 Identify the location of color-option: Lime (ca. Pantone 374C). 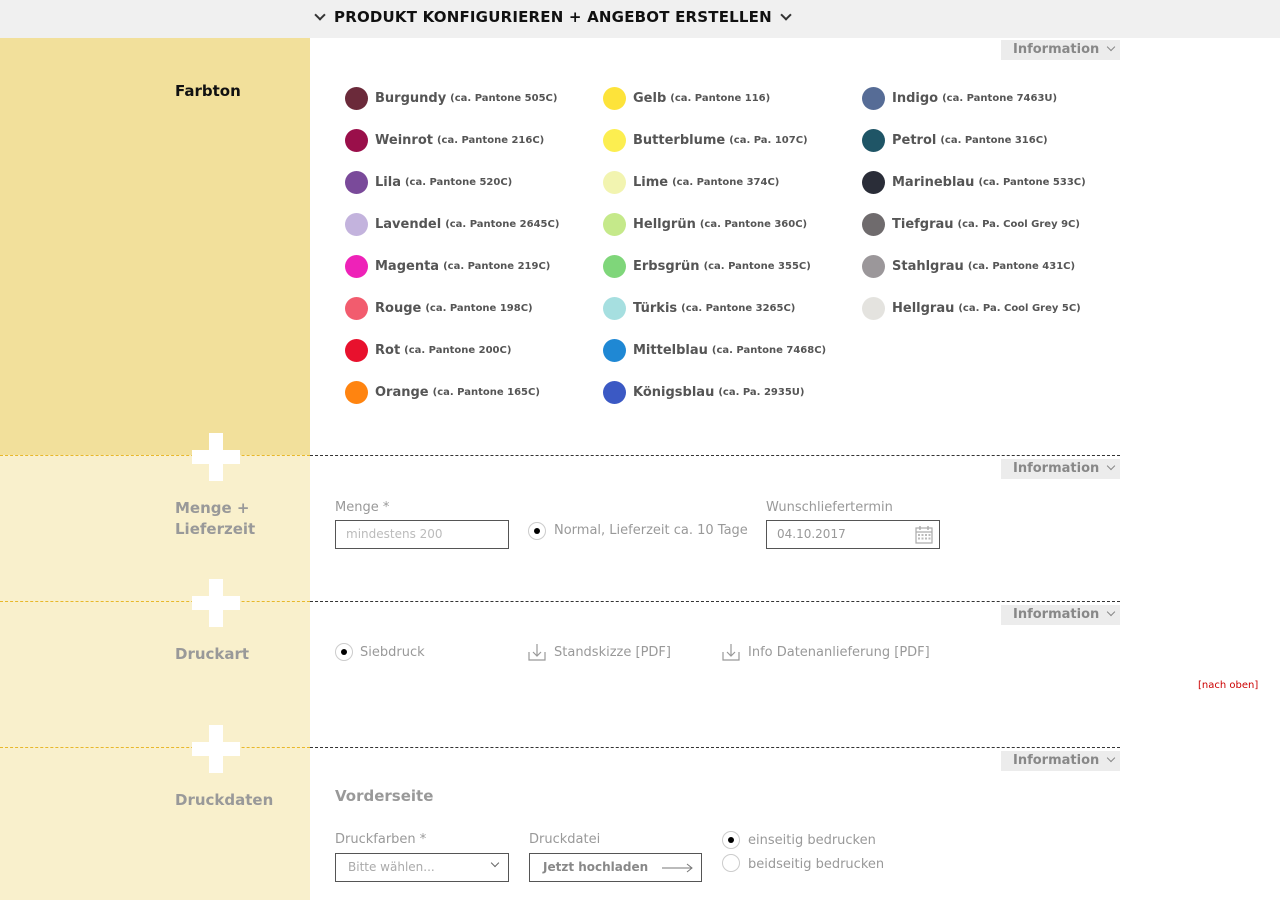
(691, 182).